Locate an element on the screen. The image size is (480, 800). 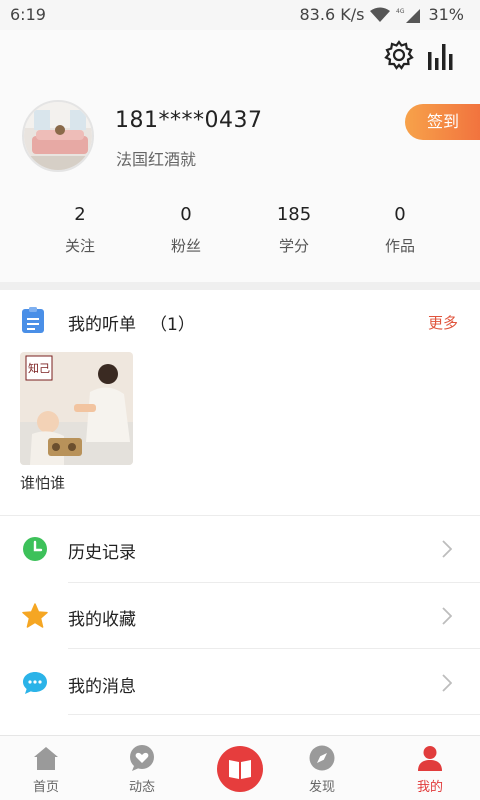
menu-label: 历史记录 is located at coordinates (102, 553).